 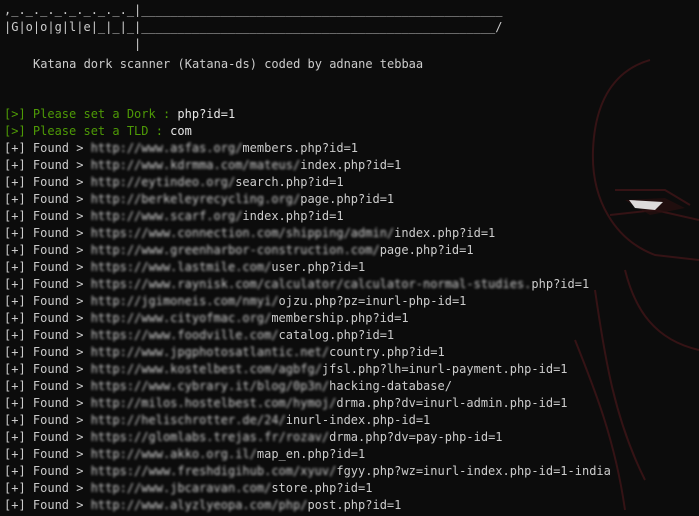 What do you see at coordinates (560, 284) in the screenshot?
I see `result-url-path: php?id=1` at bounding box center [560, 284].